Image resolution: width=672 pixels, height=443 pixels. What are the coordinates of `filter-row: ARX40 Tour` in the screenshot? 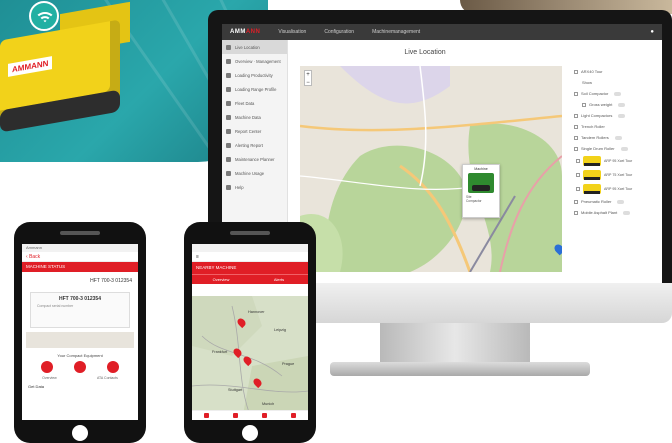 It's located at (615, 71).